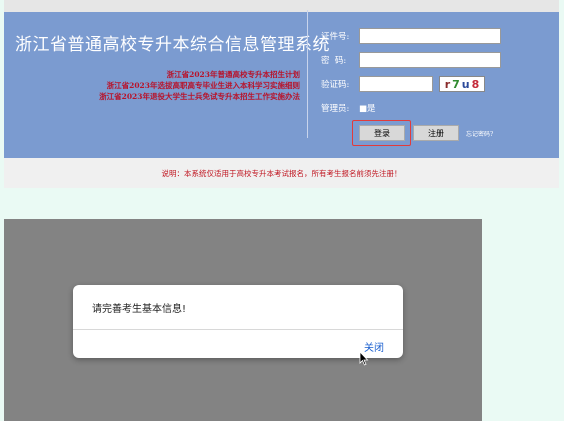 This screenshot has height=421, width=564. What do you see at coordinates (447, 84) in the screenshot?
I see `captcha-char: r` at bounding box center [447, 84].